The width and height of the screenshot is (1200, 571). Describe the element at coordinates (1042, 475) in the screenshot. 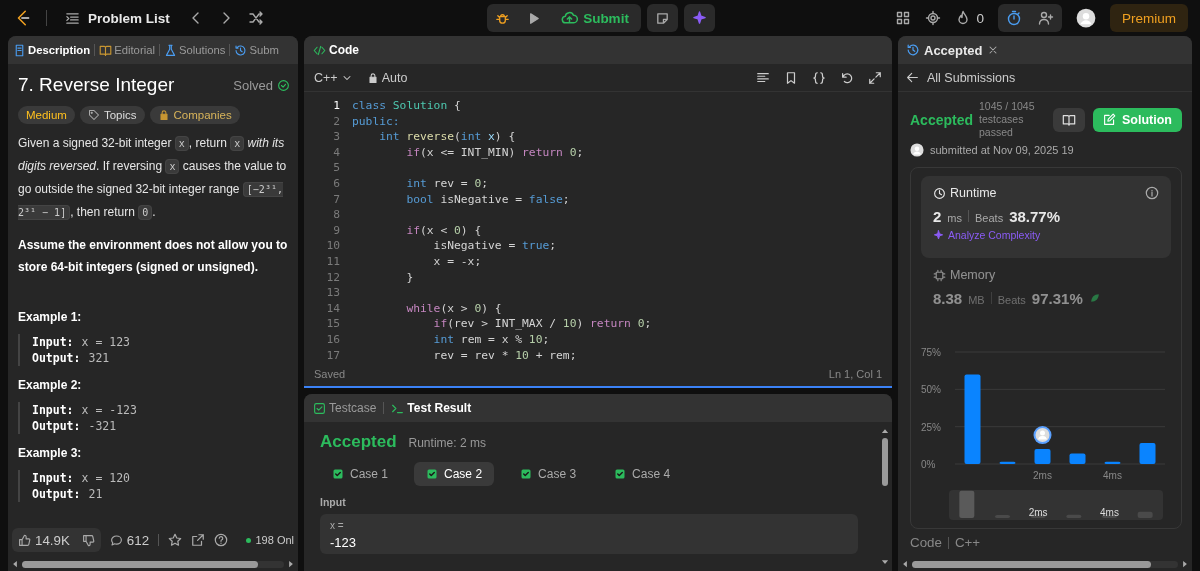

I see `x-axis-label: 2ms` at that location.